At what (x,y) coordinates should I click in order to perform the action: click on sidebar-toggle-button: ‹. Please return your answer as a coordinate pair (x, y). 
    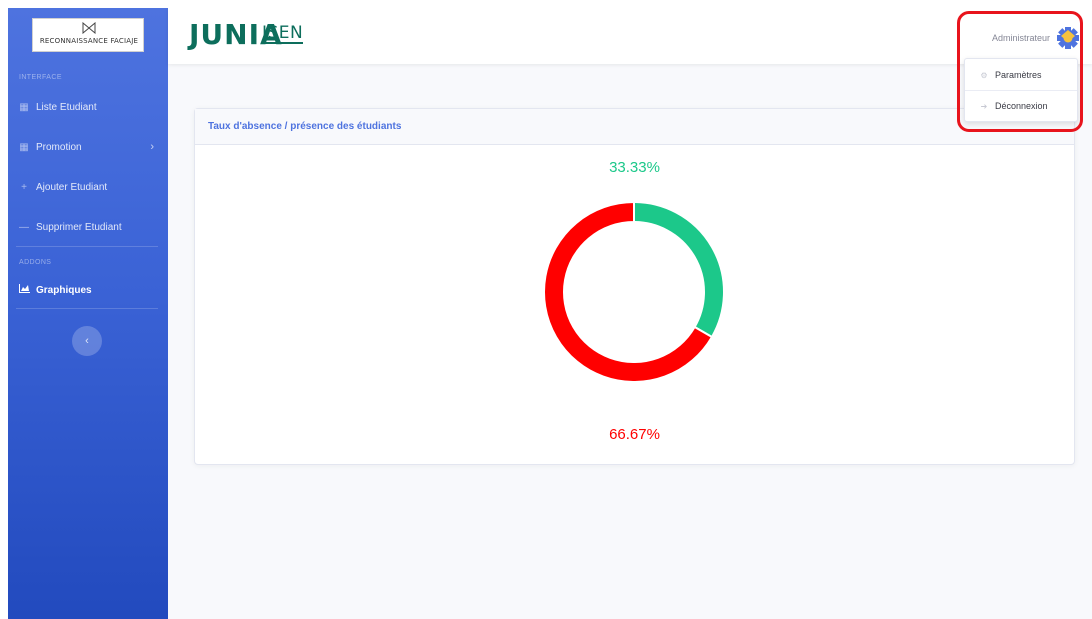
    Looking at the image, I should click on (87, 341).